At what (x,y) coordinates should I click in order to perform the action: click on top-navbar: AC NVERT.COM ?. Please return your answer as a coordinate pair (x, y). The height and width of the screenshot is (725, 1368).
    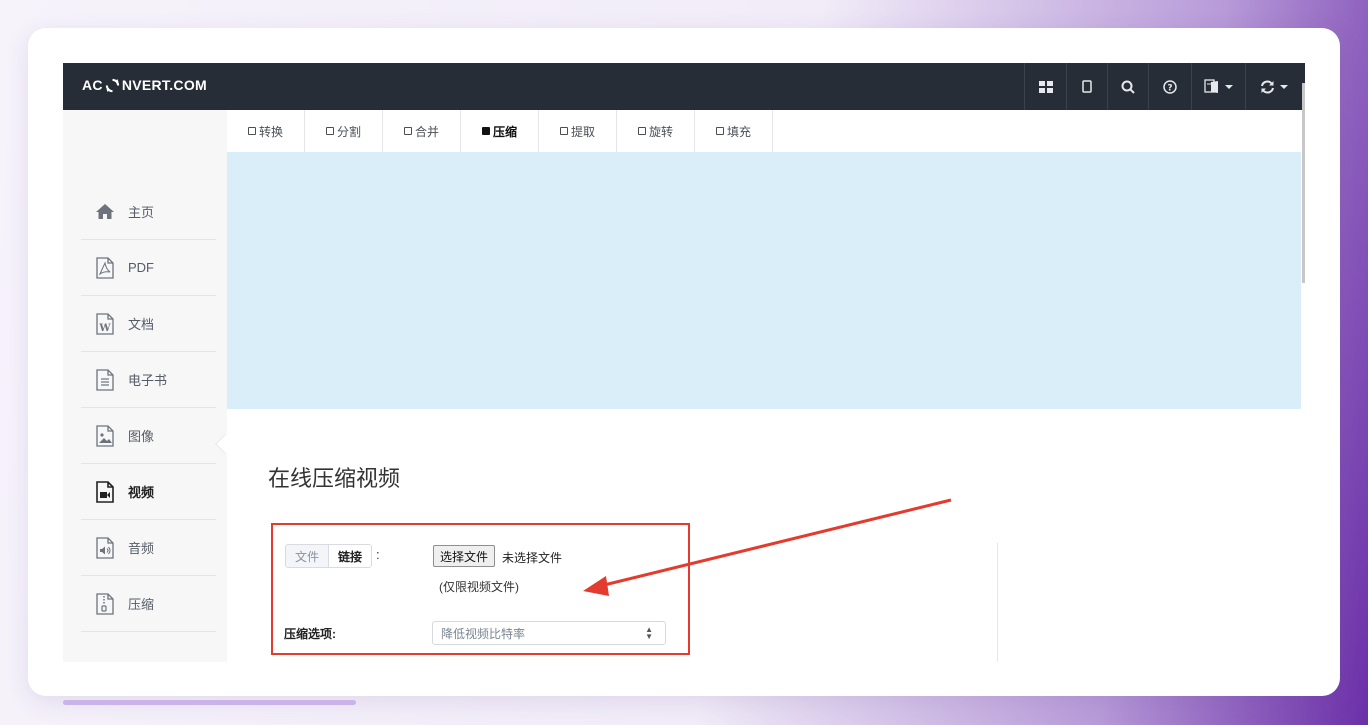
    Looking at the image, I should click on (684, 86).